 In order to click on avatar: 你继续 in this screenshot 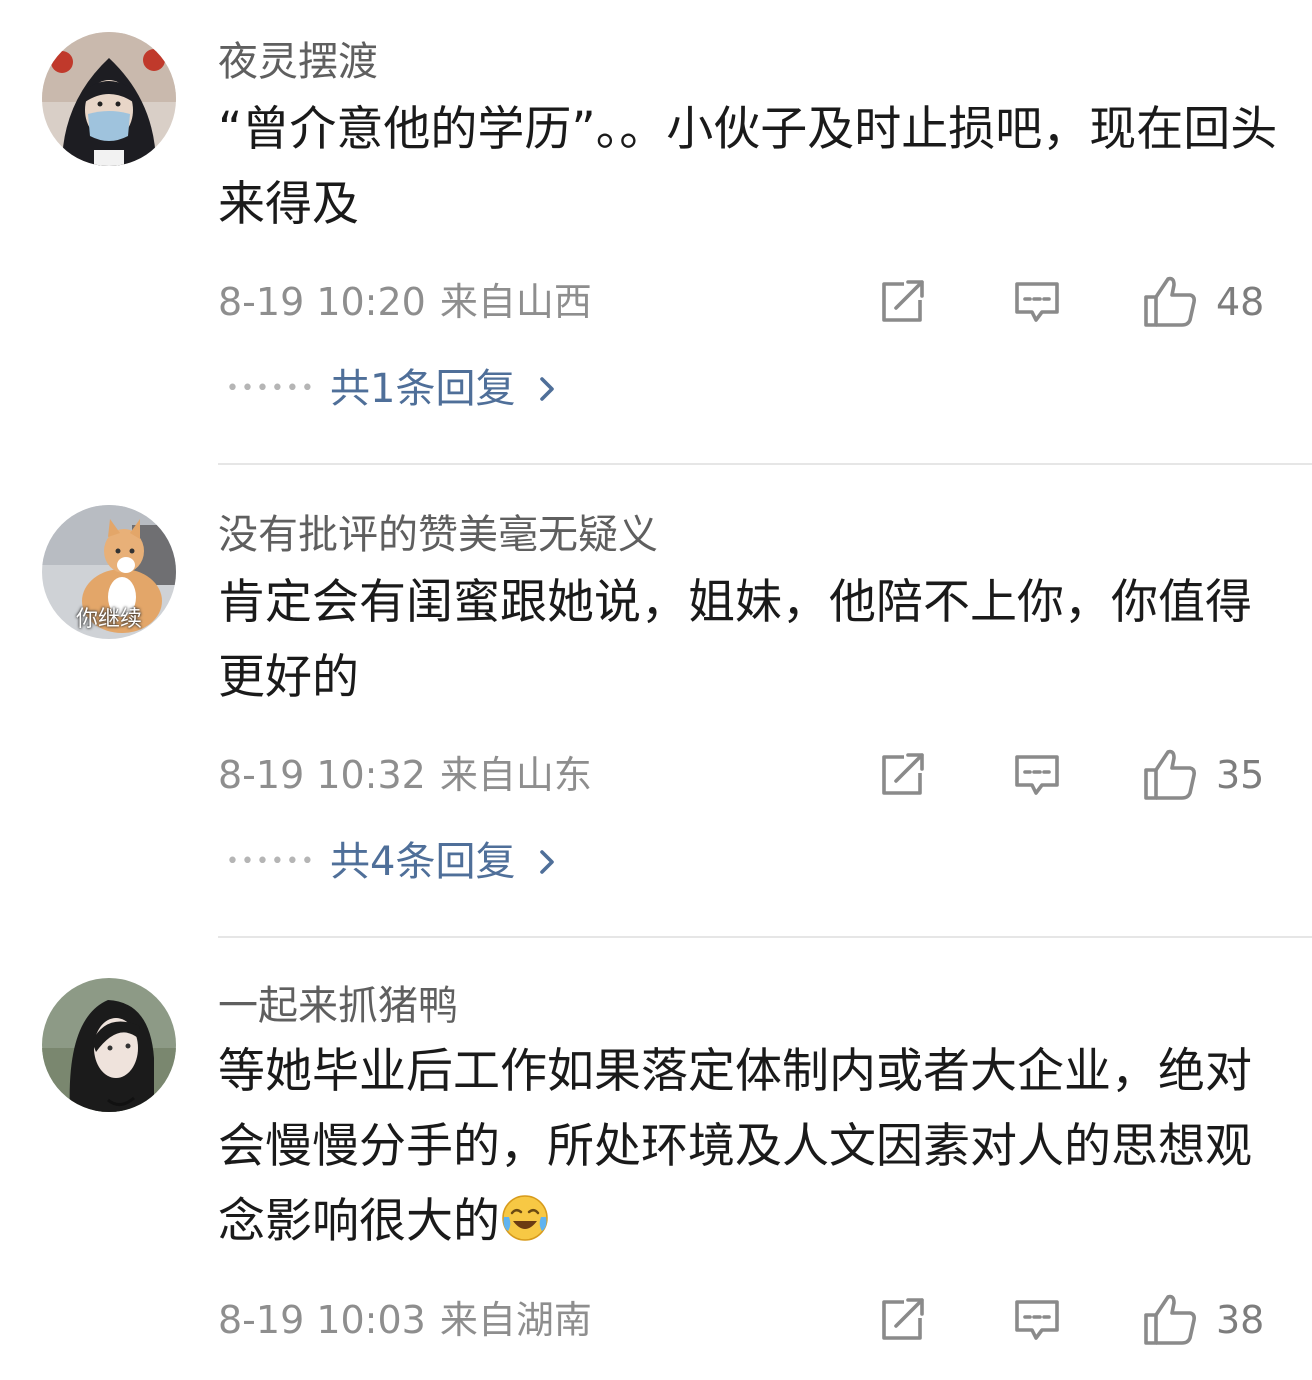, I will do `click(109, 572)`.